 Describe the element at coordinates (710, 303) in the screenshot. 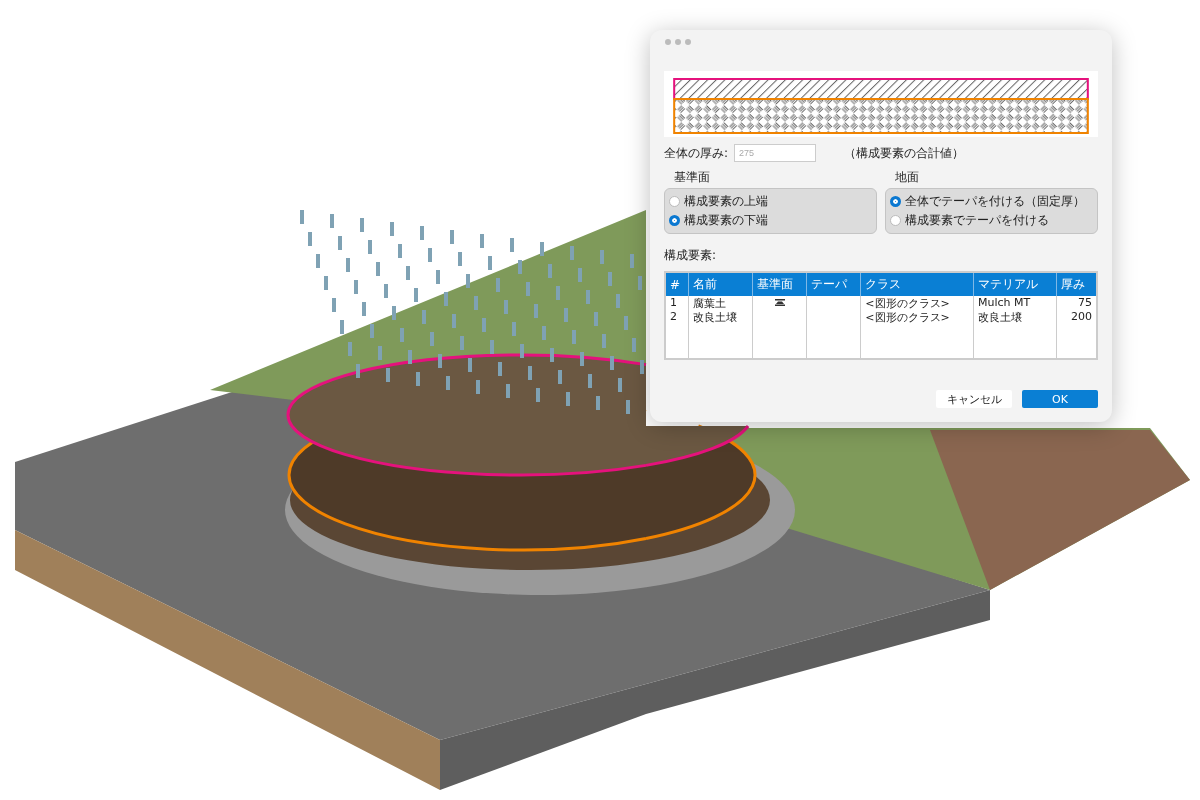

I see `table-cell: 腐葉土` at that location.